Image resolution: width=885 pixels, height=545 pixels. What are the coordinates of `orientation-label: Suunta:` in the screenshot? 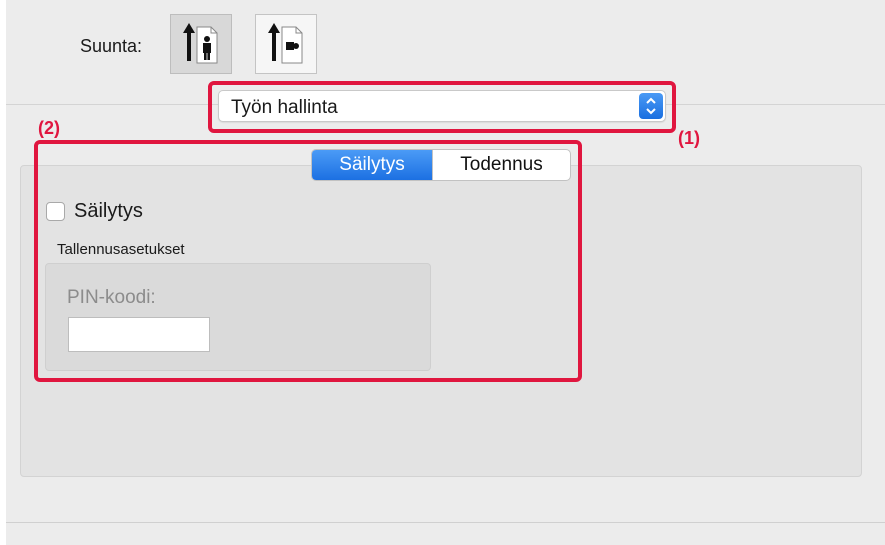 It's located at (111, 46).